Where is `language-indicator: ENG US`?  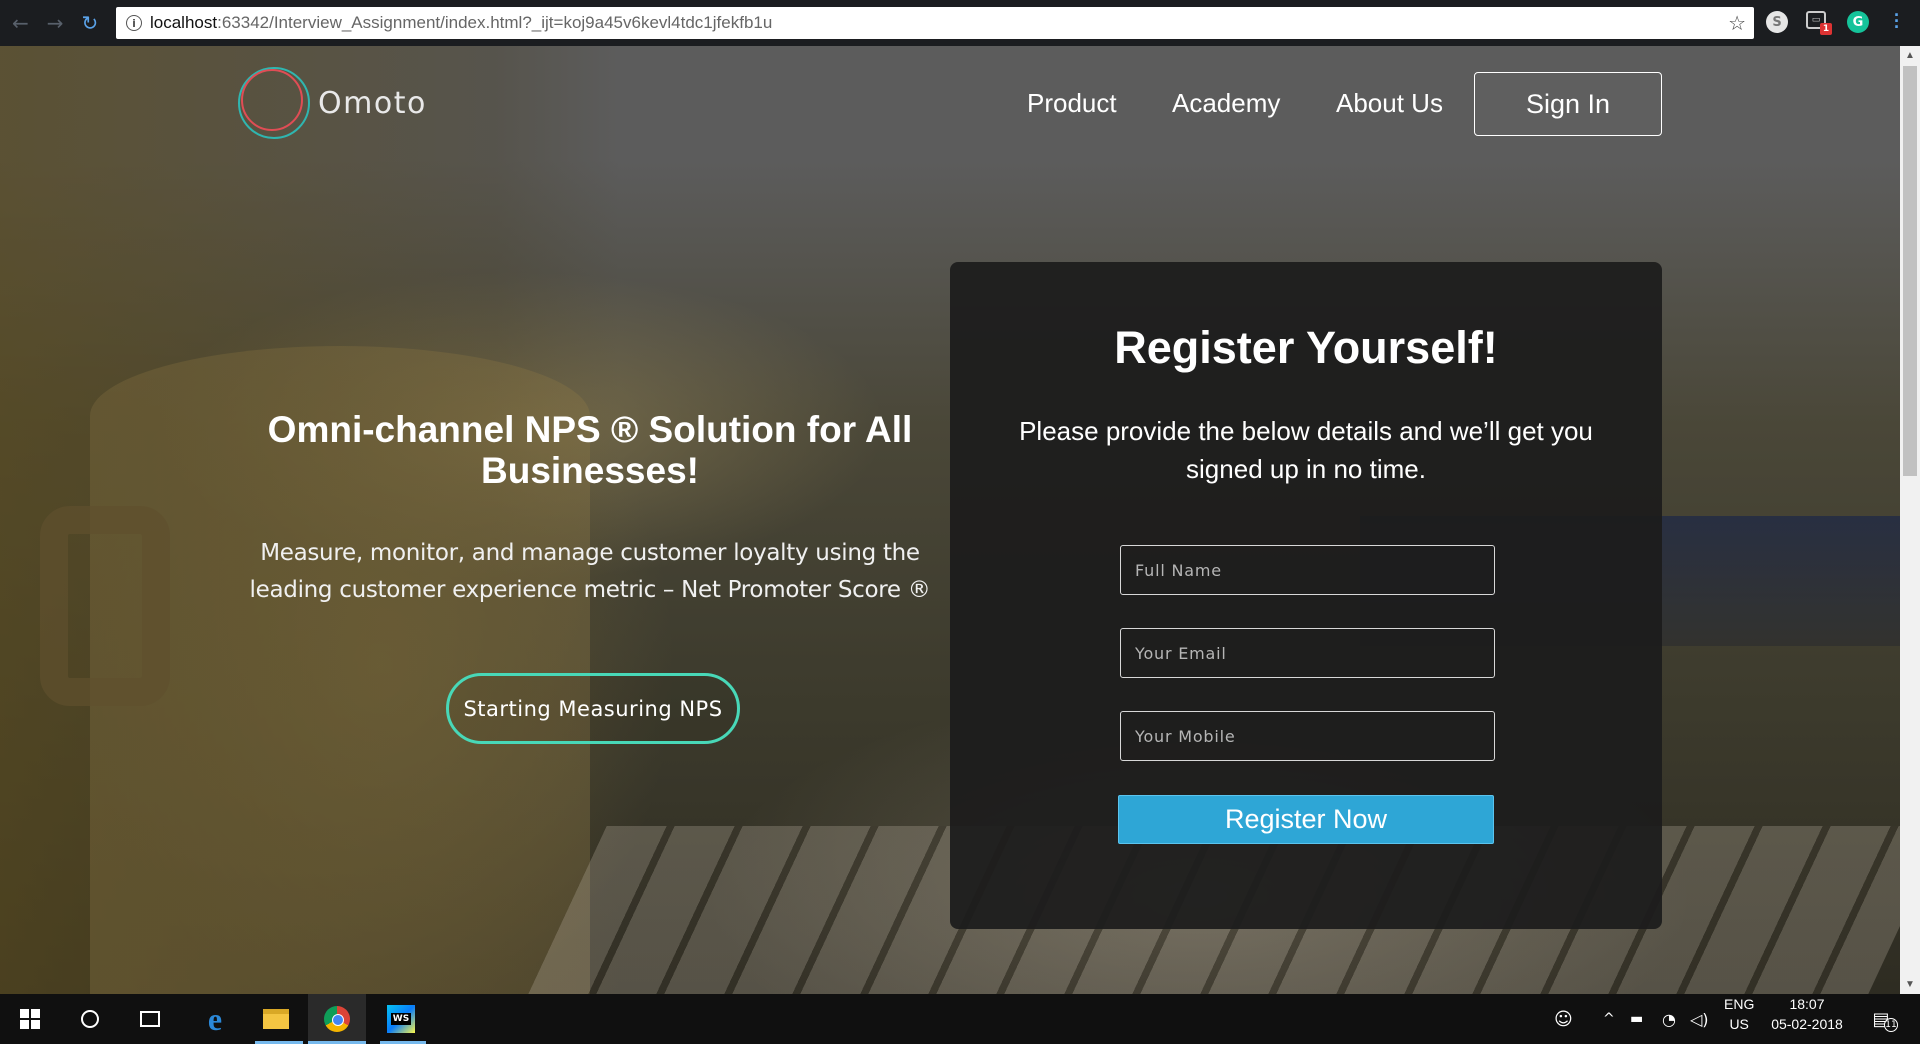
language-indicator: ENG US is located at coordinates (1739, 1019).